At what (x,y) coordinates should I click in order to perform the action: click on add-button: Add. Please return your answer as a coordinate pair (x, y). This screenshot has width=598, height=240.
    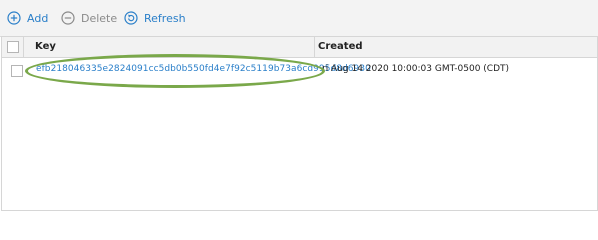
    Looking at the image, I should click on (27, 18).